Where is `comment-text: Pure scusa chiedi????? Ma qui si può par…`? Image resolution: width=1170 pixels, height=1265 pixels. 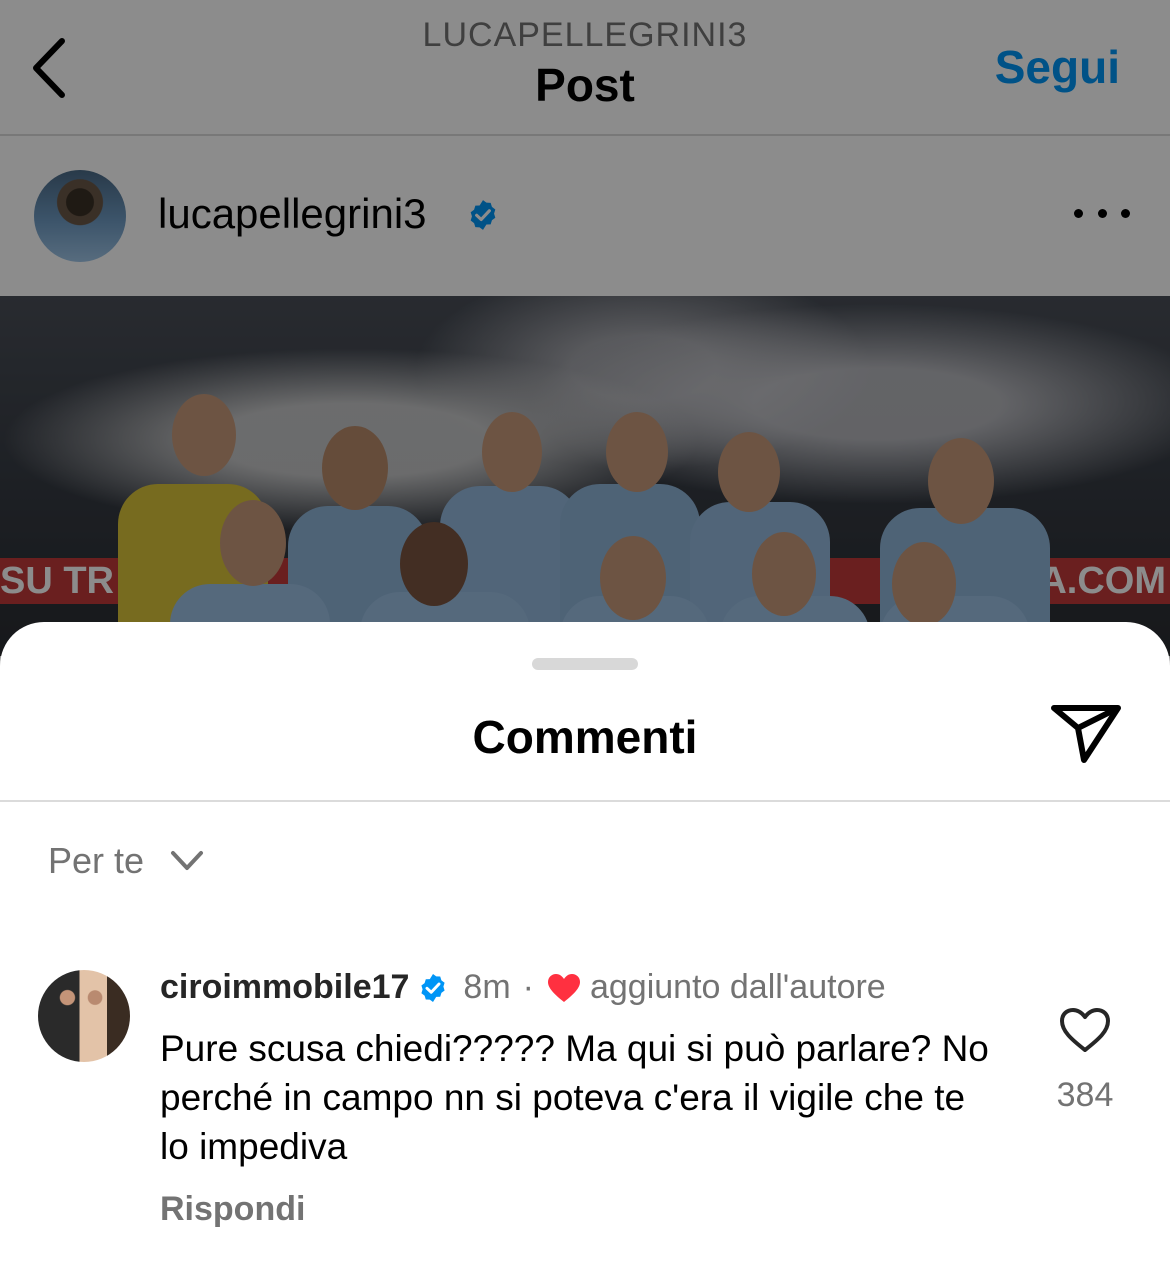
comment-text: Pure scusa chiedi????? Ma qui si può par… is located at coordinates (574, 1097).